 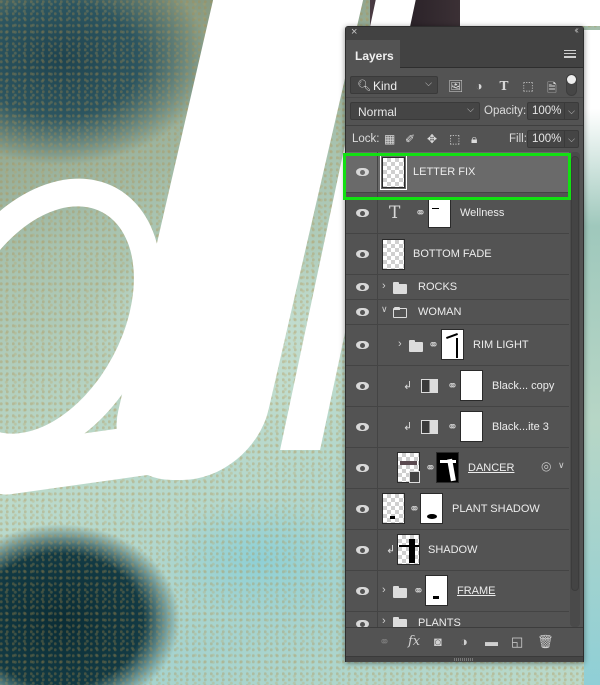 I want to click on layer-row-black-white-3: ↲ ⚭ Black...ite 3, so click(x=457, y=427).